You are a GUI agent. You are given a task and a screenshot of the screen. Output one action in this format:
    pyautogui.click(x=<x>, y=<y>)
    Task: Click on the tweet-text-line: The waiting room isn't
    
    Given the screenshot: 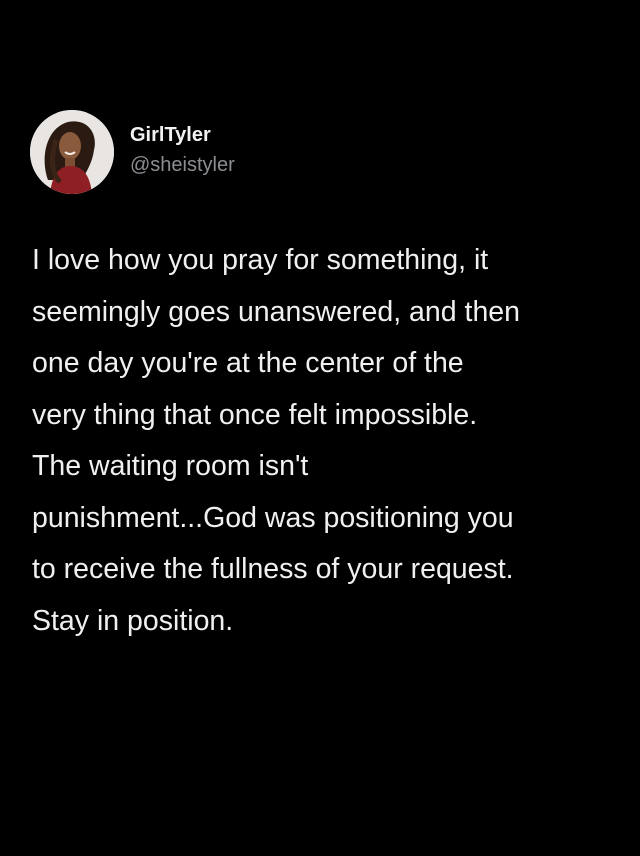 What is the action you would take?
    pyautogui.click(x=170, y=466)
    